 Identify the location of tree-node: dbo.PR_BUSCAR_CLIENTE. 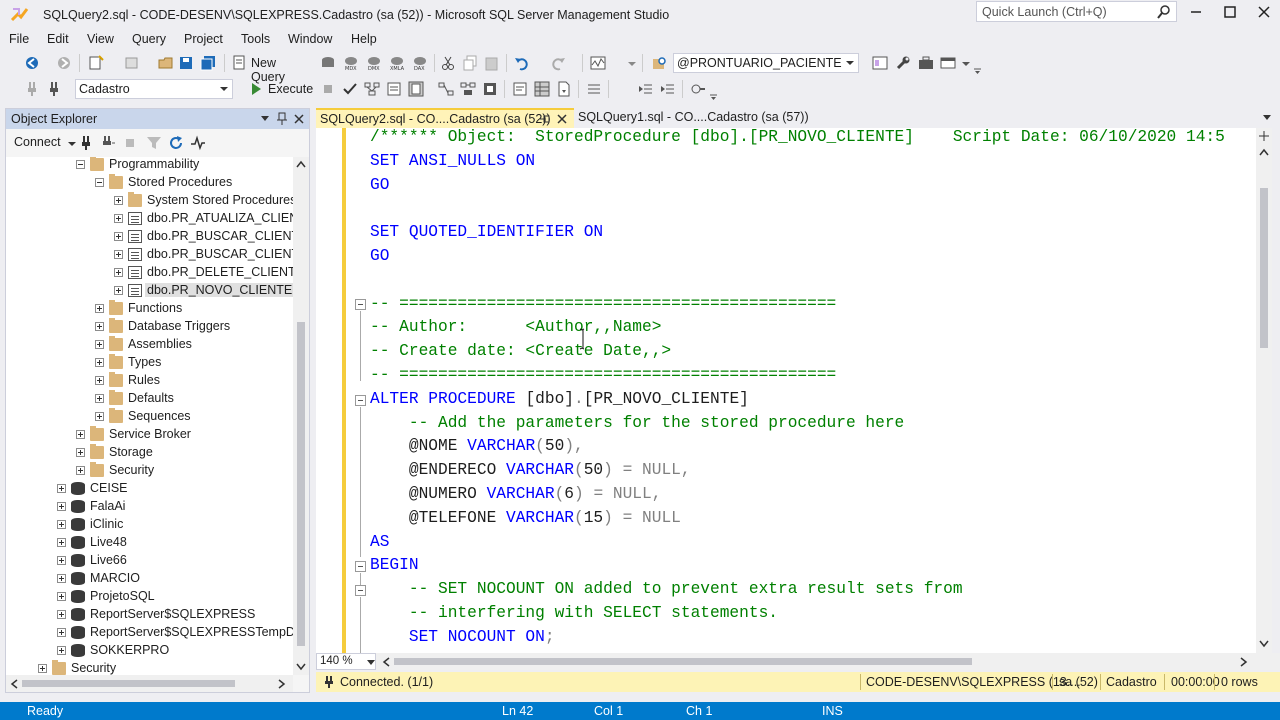
(149, 237).